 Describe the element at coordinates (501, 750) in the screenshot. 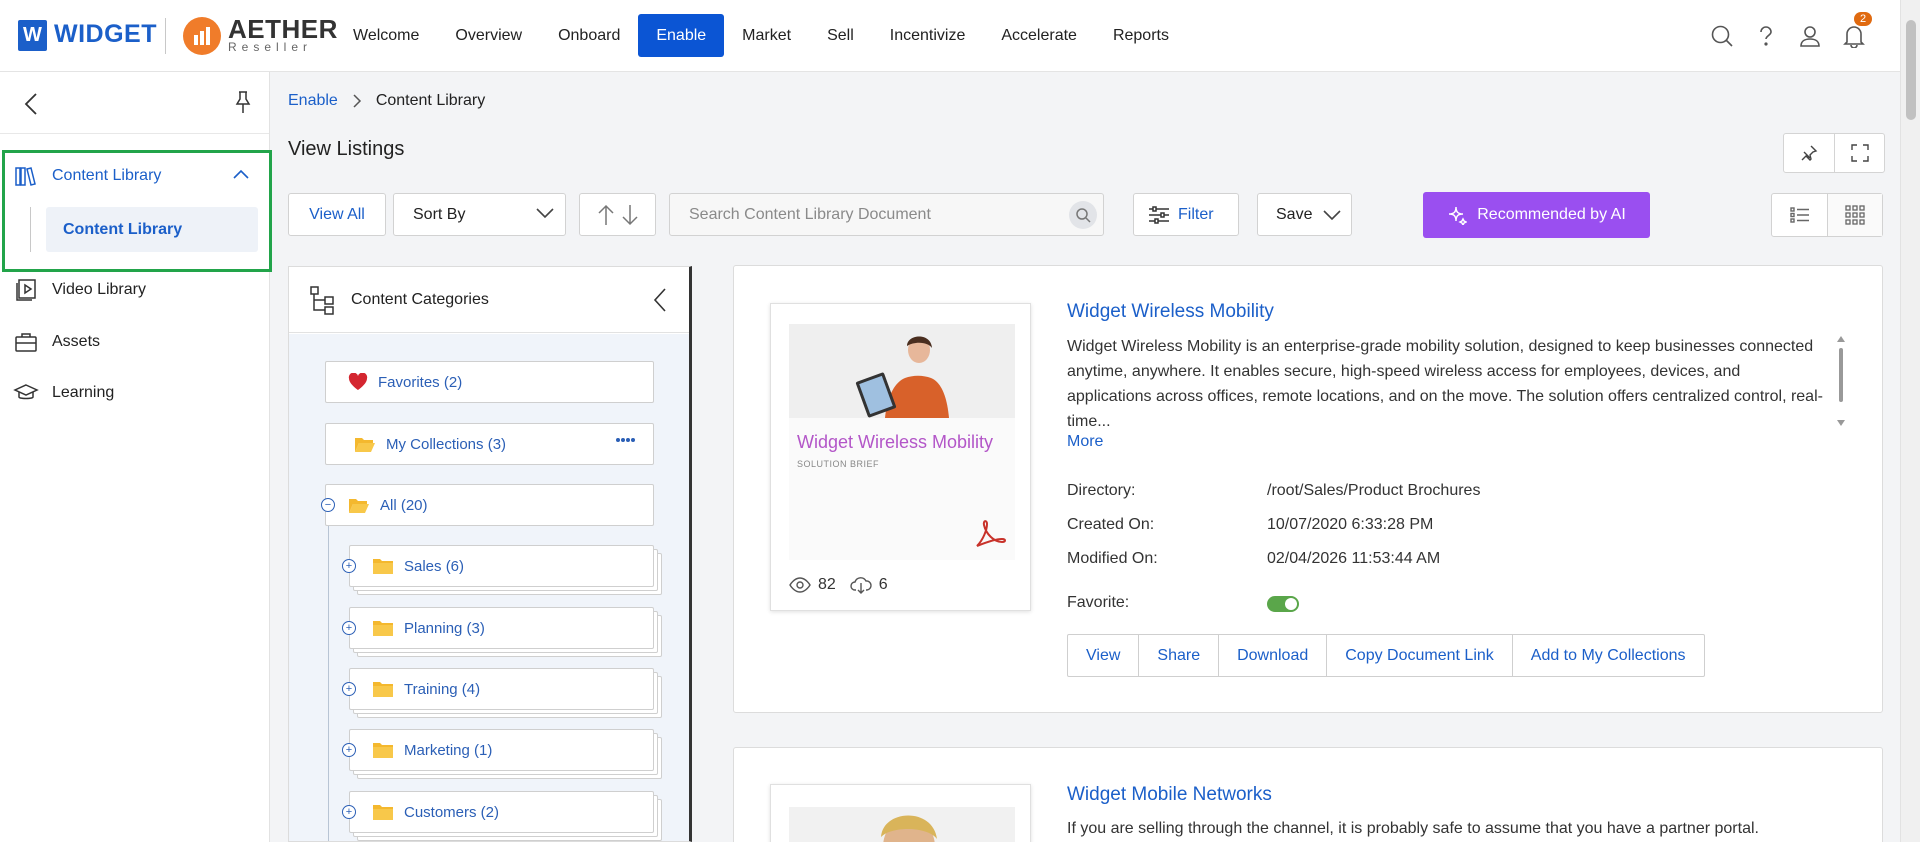

I see `category-marketing: Marketing (1)` at that location.